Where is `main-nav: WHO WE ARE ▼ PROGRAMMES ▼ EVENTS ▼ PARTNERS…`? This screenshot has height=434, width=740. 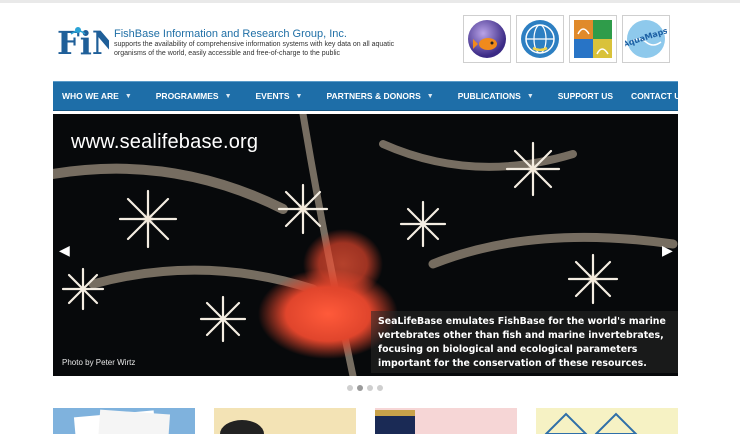 main-nav: WHO WE ARE ▼ PROGRAMMES ▼ EVENTS ▼ PARTNERS… is located at coordinates (369, 96).